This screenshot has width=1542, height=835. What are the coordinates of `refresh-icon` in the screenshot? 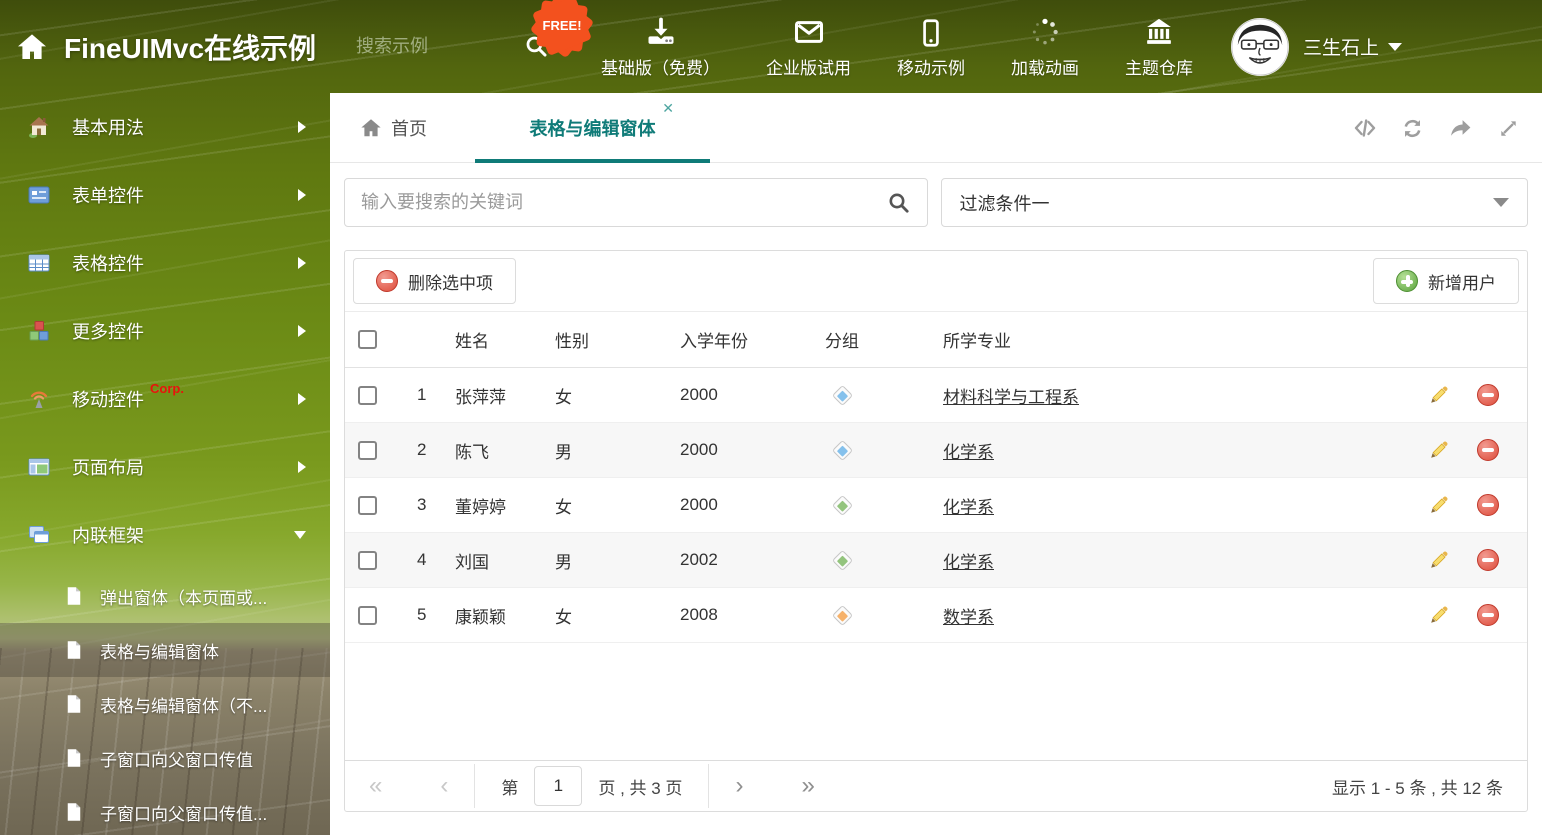 It's located at (1412, 128).